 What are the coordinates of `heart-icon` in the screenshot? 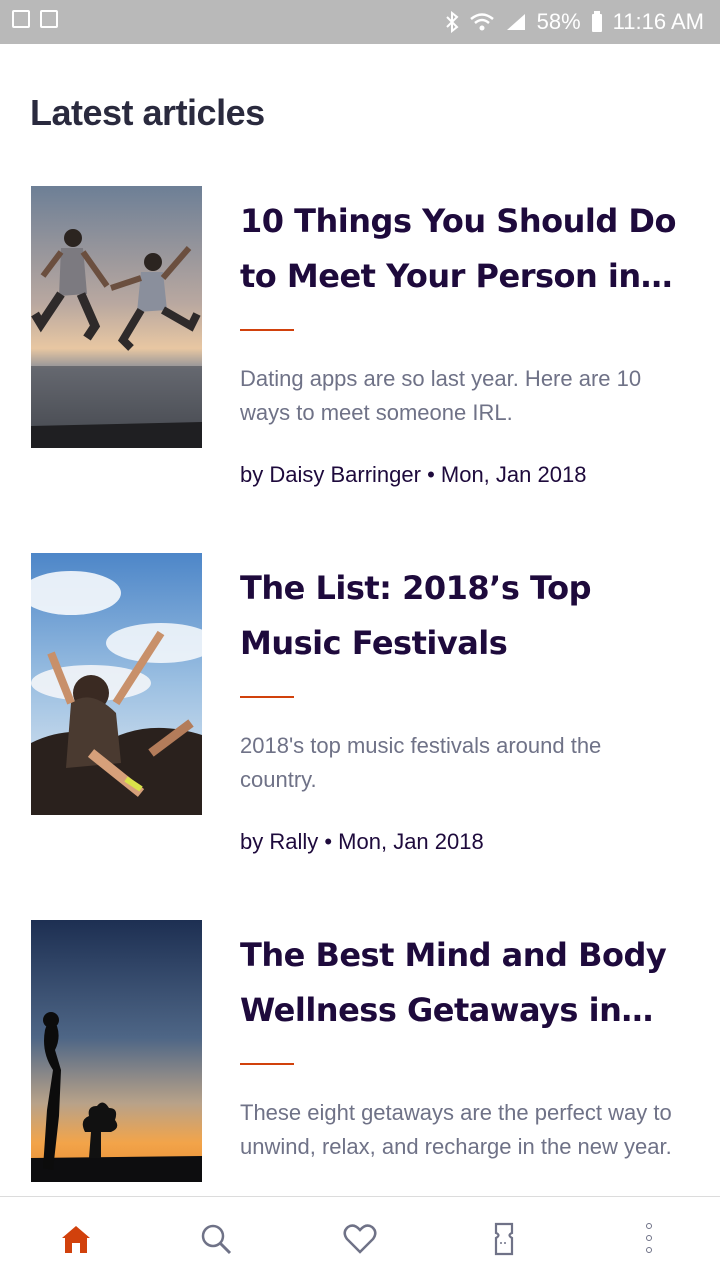 It's located at (360, 1239).